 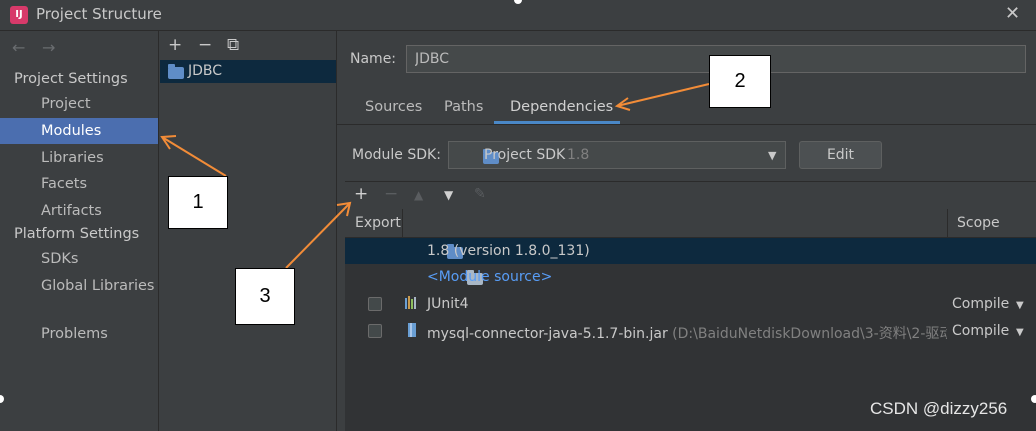 What do you see at coordinates (318, 235) in the screenshot?
I see `callout-3-arrow` at bounding box center [318, 235].